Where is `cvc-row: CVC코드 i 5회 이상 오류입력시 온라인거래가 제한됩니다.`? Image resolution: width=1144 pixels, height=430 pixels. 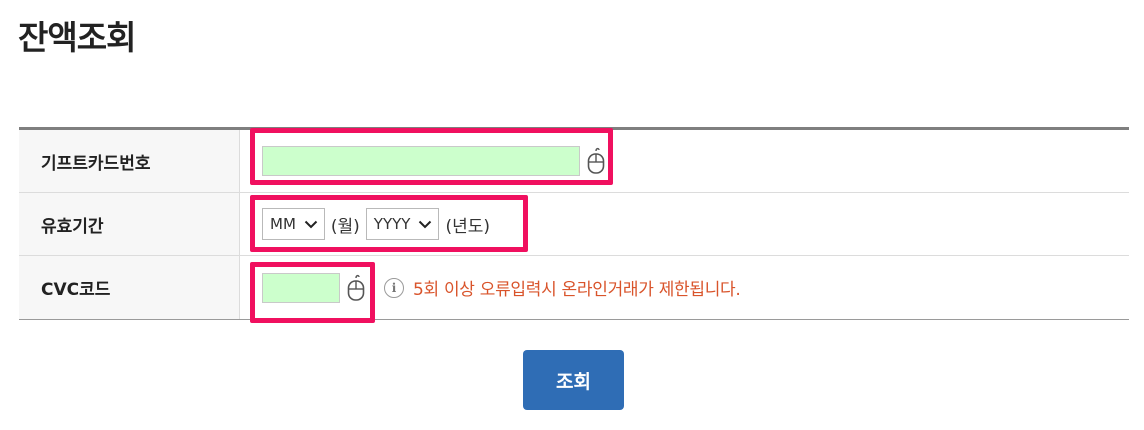
cvc-row: CVC코드 i 5회 이상 오류입력시 온라인거래가 제한됩니다. is located at coordinates (574, 287).